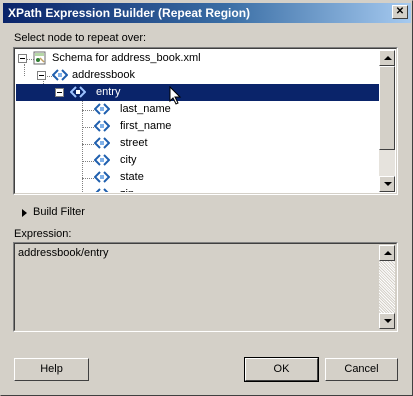 This screenshot has width=413, height=396. What do you see at coordinates (43, 234) in the screenshot?
I see `expression-label: Expression:` at bounding box center [43, 234].